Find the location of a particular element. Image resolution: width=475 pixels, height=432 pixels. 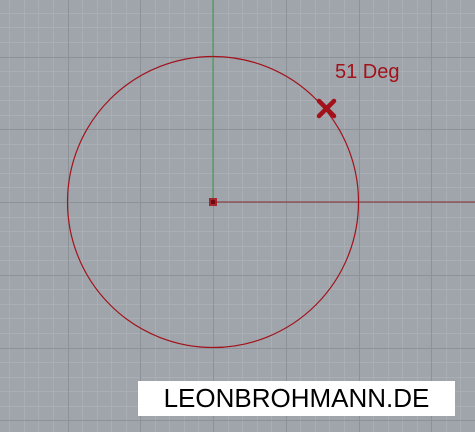

square-point-icon is located at coordinates (213, 202).